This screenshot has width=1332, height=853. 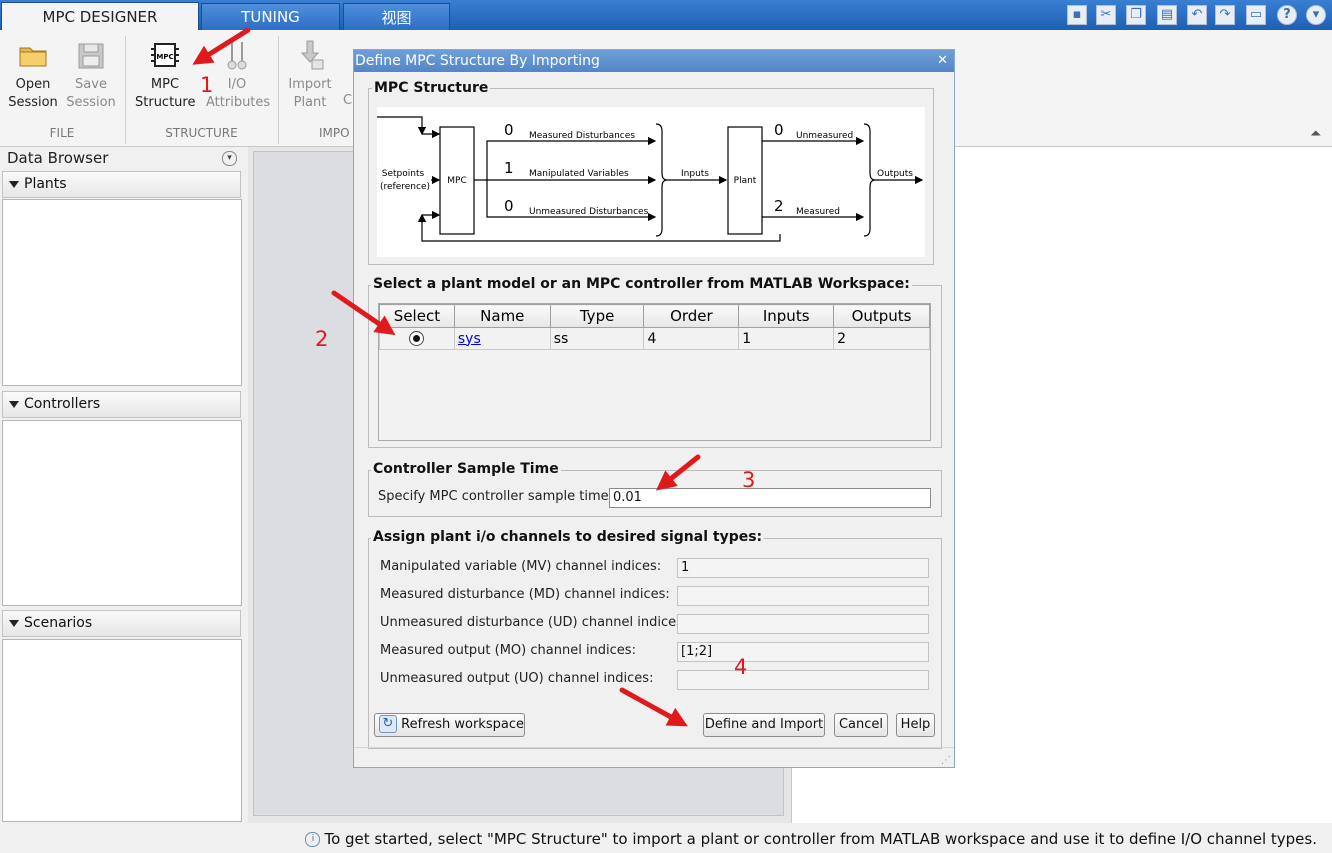 What do you see at coordinates (749, 480) in the screenshot?
I see `annotation-3: 3` at bounding box center [749, 480].